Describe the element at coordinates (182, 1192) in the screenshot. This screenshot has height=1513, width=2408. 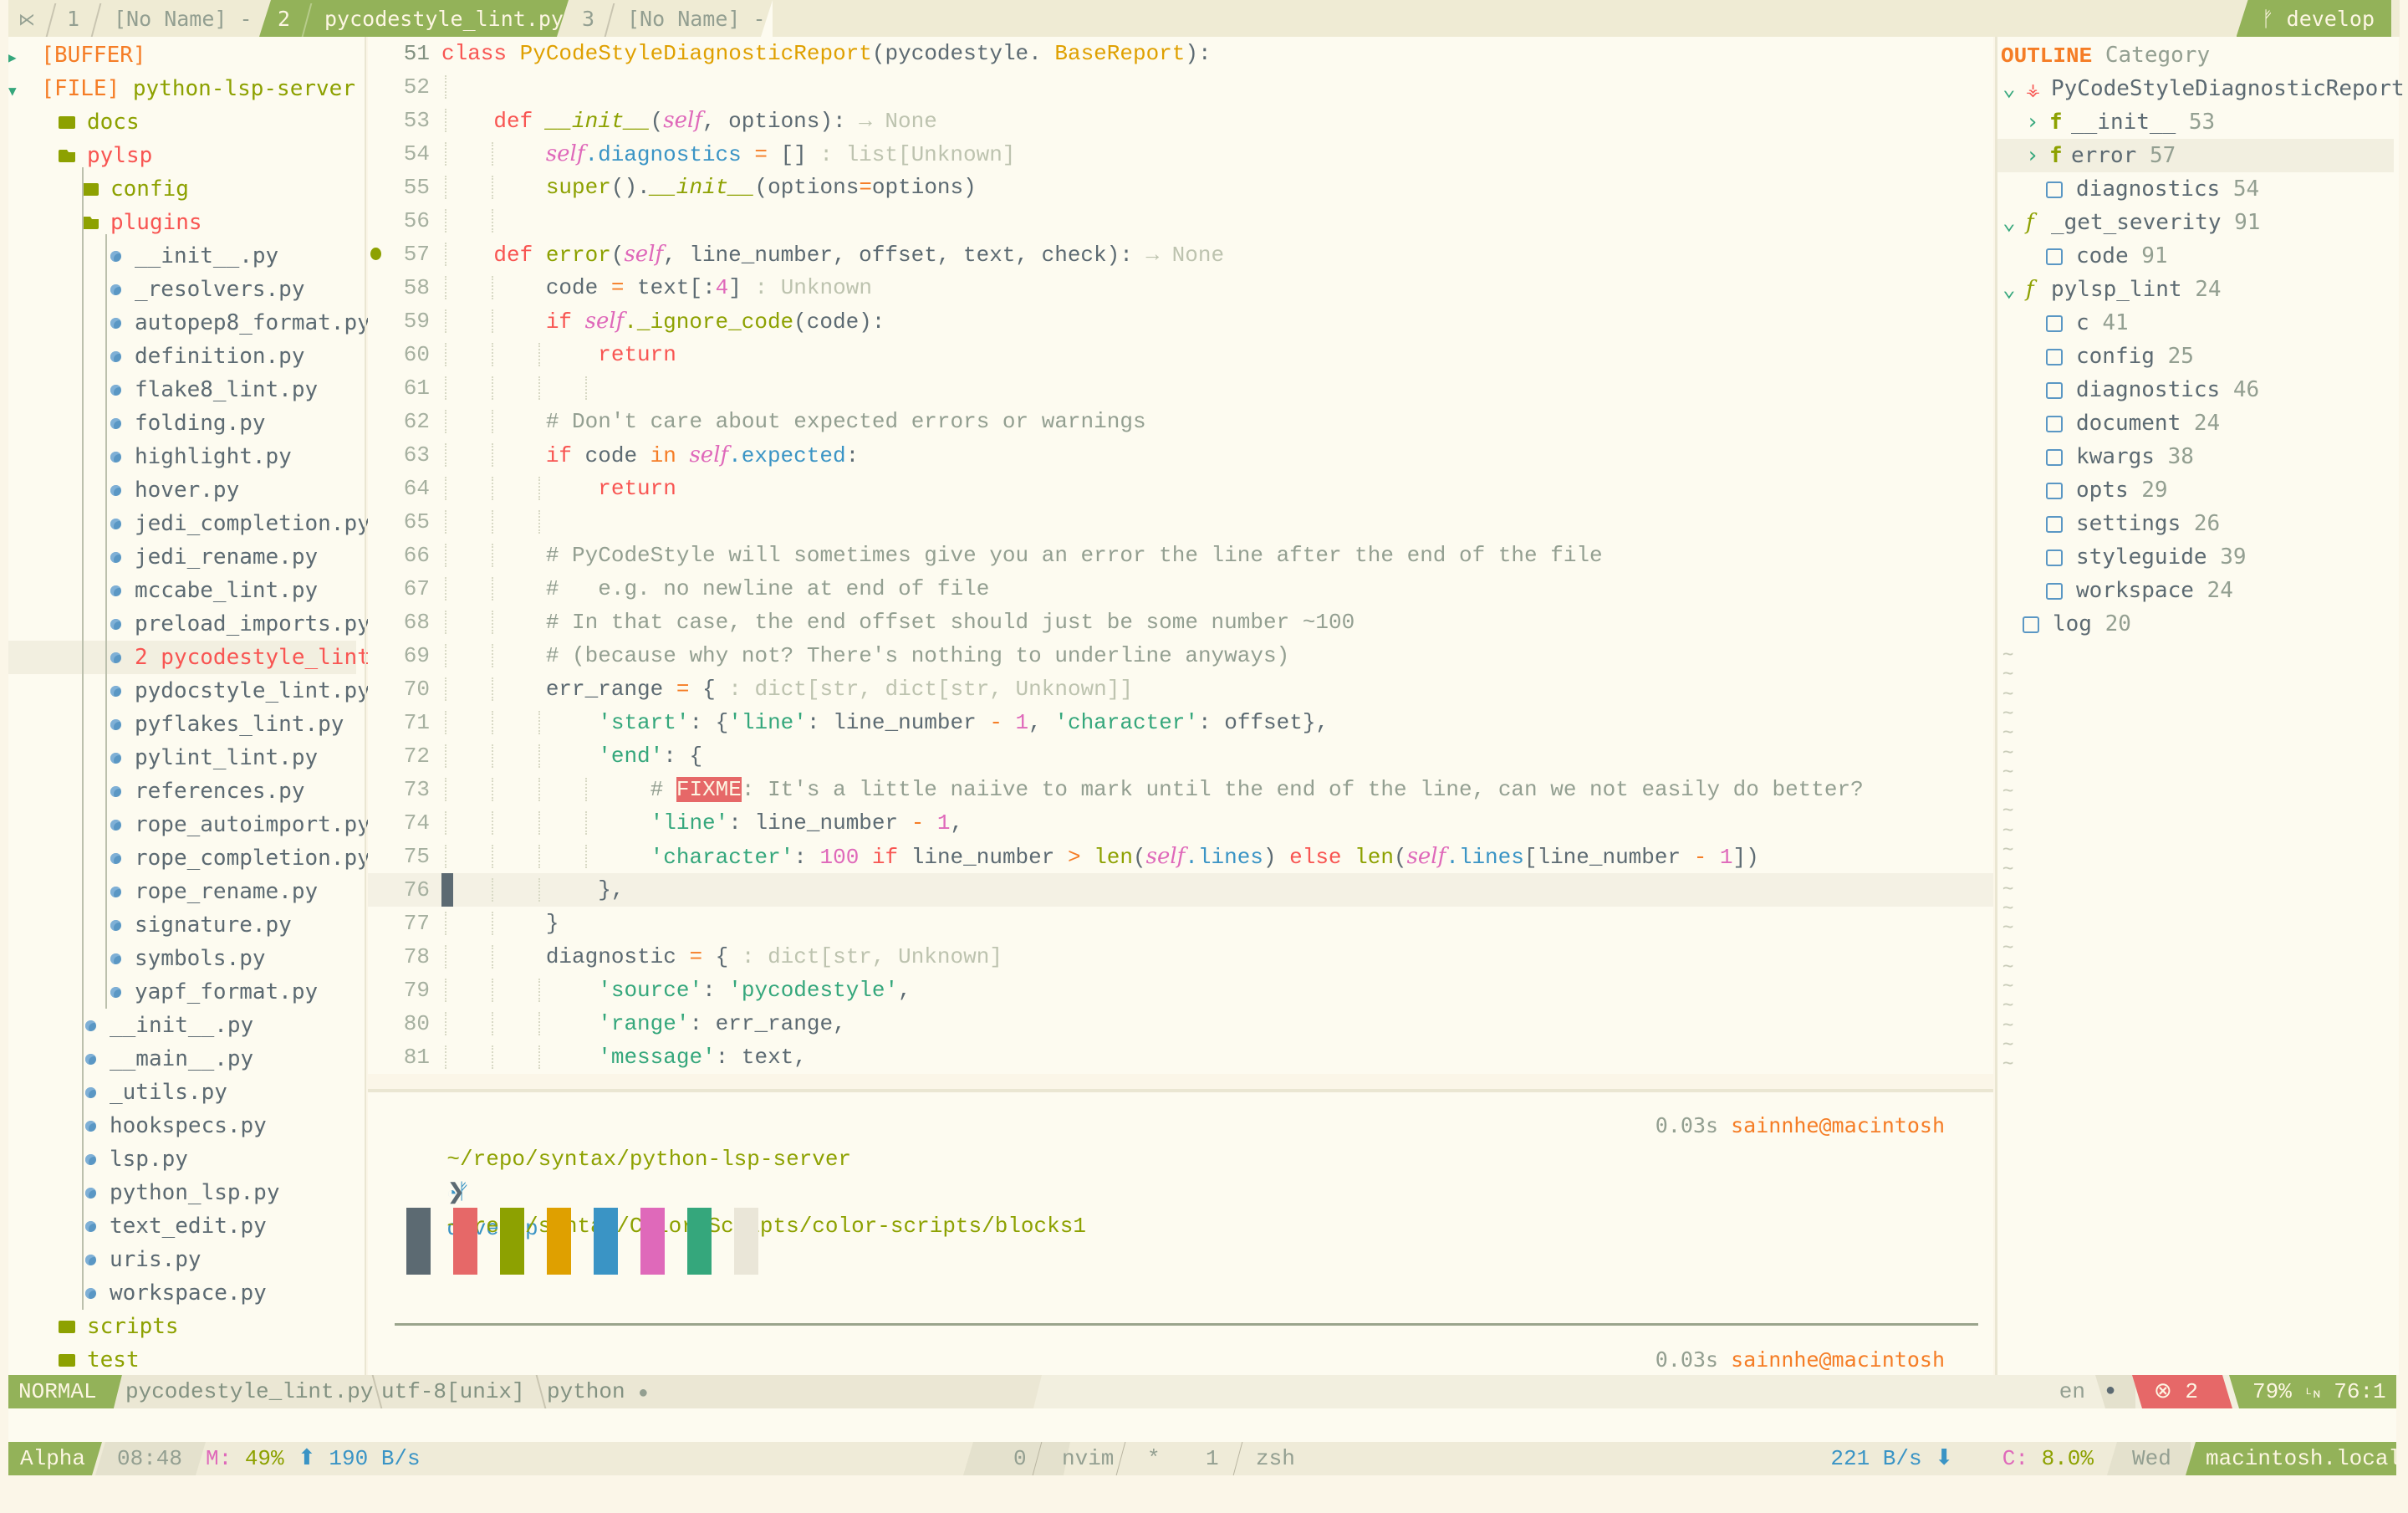
I see `tree-file: python_lsp.py` at that location.